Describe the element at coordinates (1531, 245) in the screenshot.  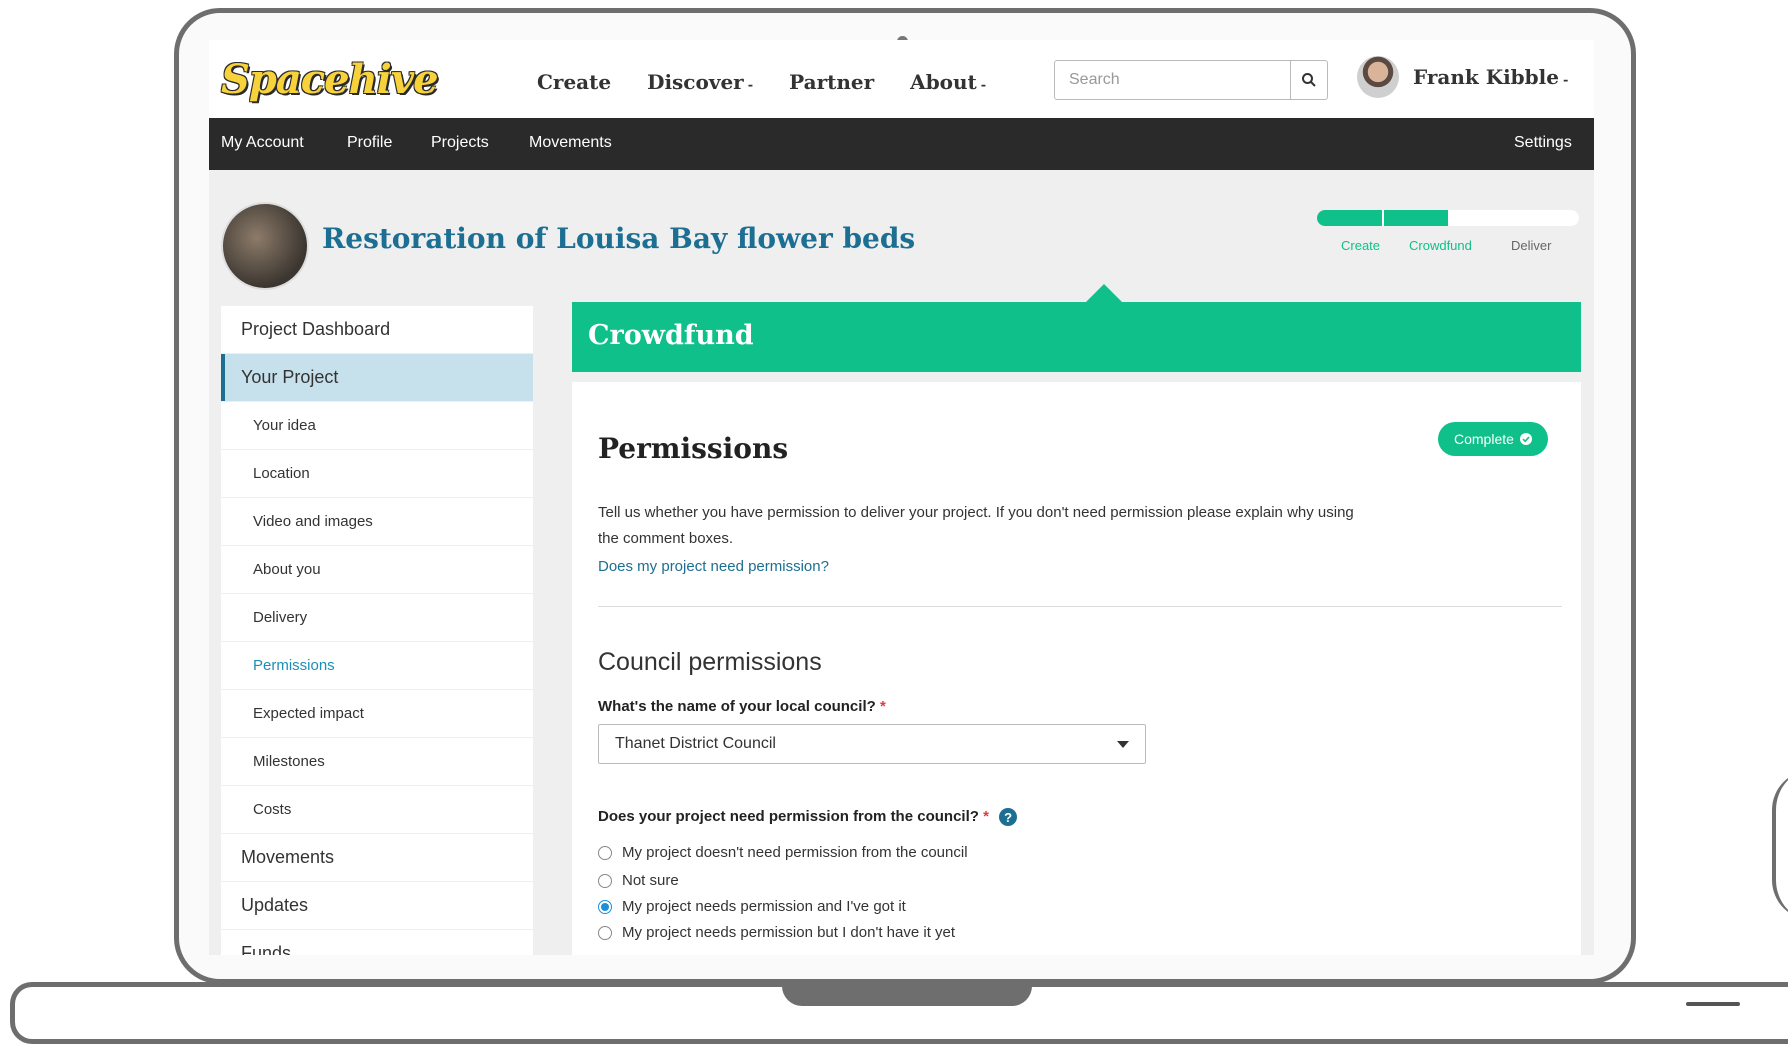
I see `stage-deliver: Deliver` at that location.